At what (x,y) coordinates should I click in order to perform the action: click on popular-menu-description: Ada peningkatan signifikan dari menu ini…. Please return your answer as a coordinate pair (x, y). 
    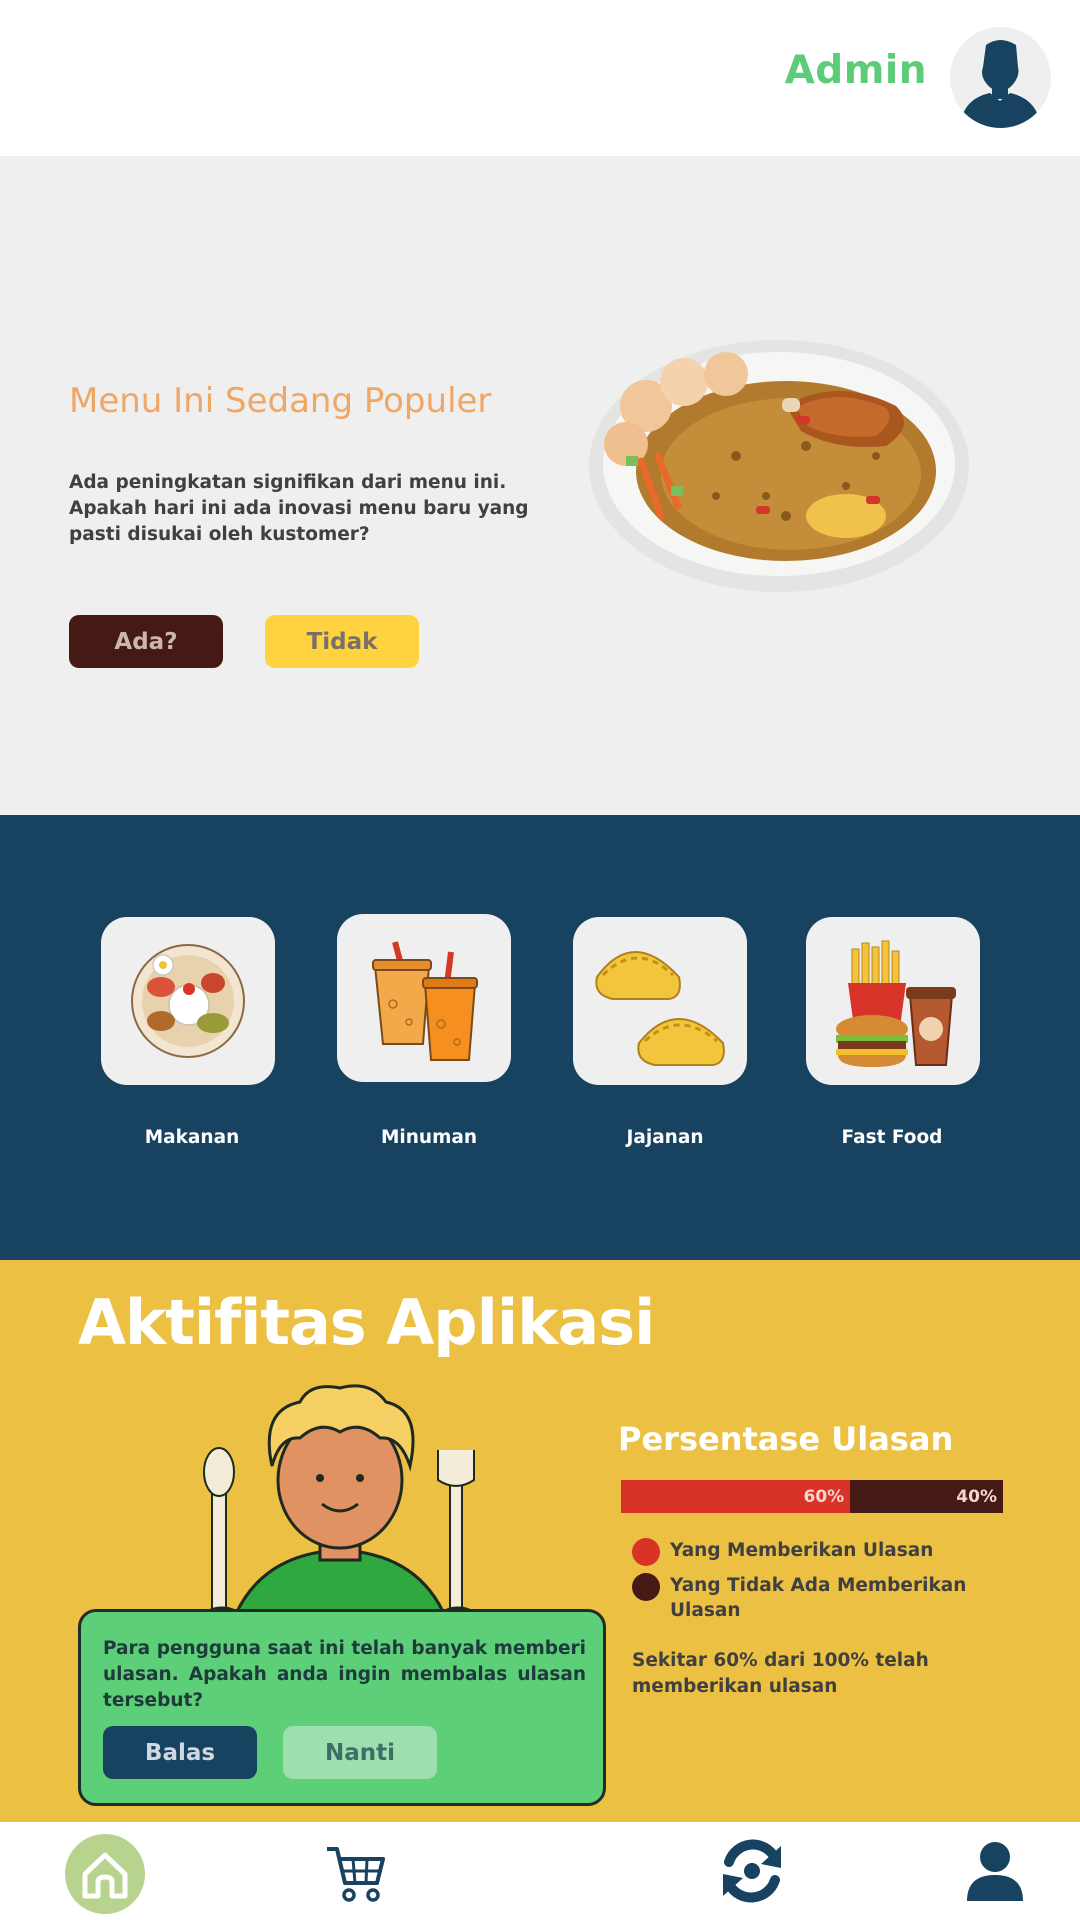
    Looking at the image, I should click on (299, 508).